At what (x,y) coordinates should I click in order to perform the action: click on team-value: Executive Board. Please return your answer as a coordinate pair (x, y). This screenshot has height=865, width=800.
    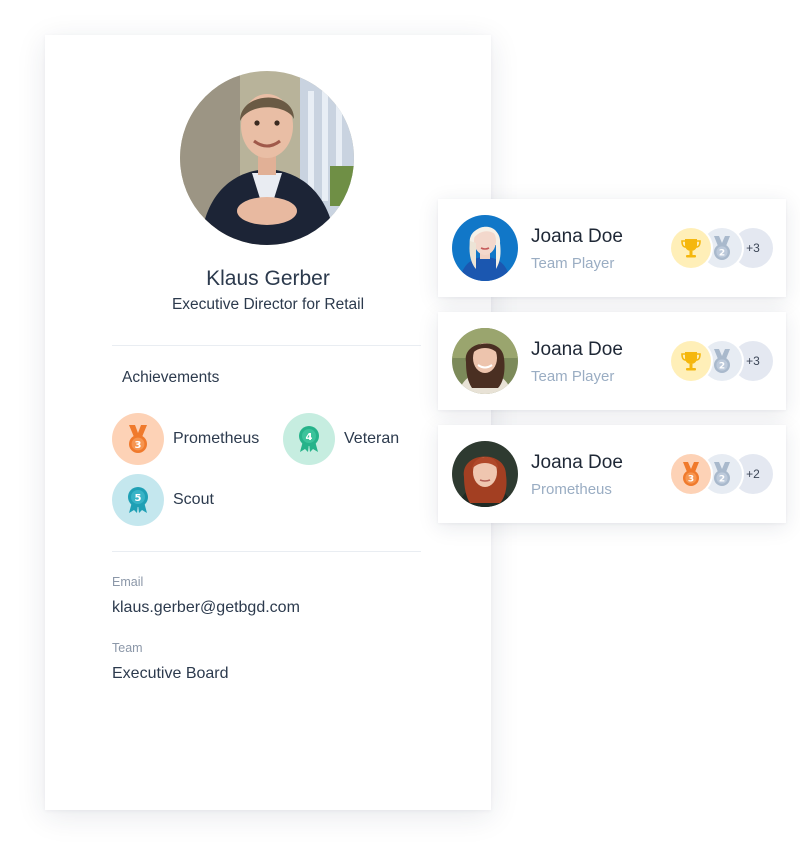
    Looking at the image, I should click on (170, 673).